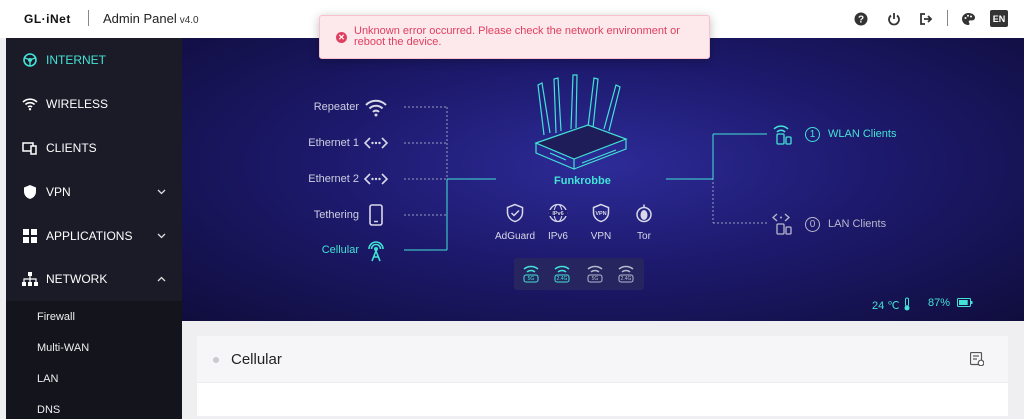 This screenshot has height=419, width=1024. Describe the element at coordinates (977, 359) in the screenshot. I see `settings-list-icon` at that location.